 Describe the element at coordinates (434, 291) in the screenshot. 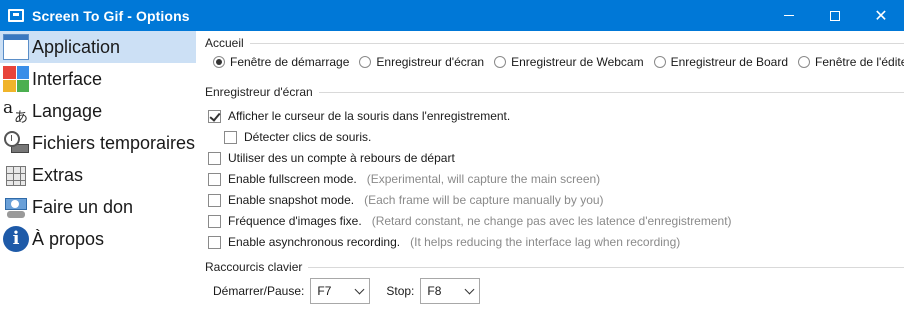

I see `stop-key-value: F8` at that location.